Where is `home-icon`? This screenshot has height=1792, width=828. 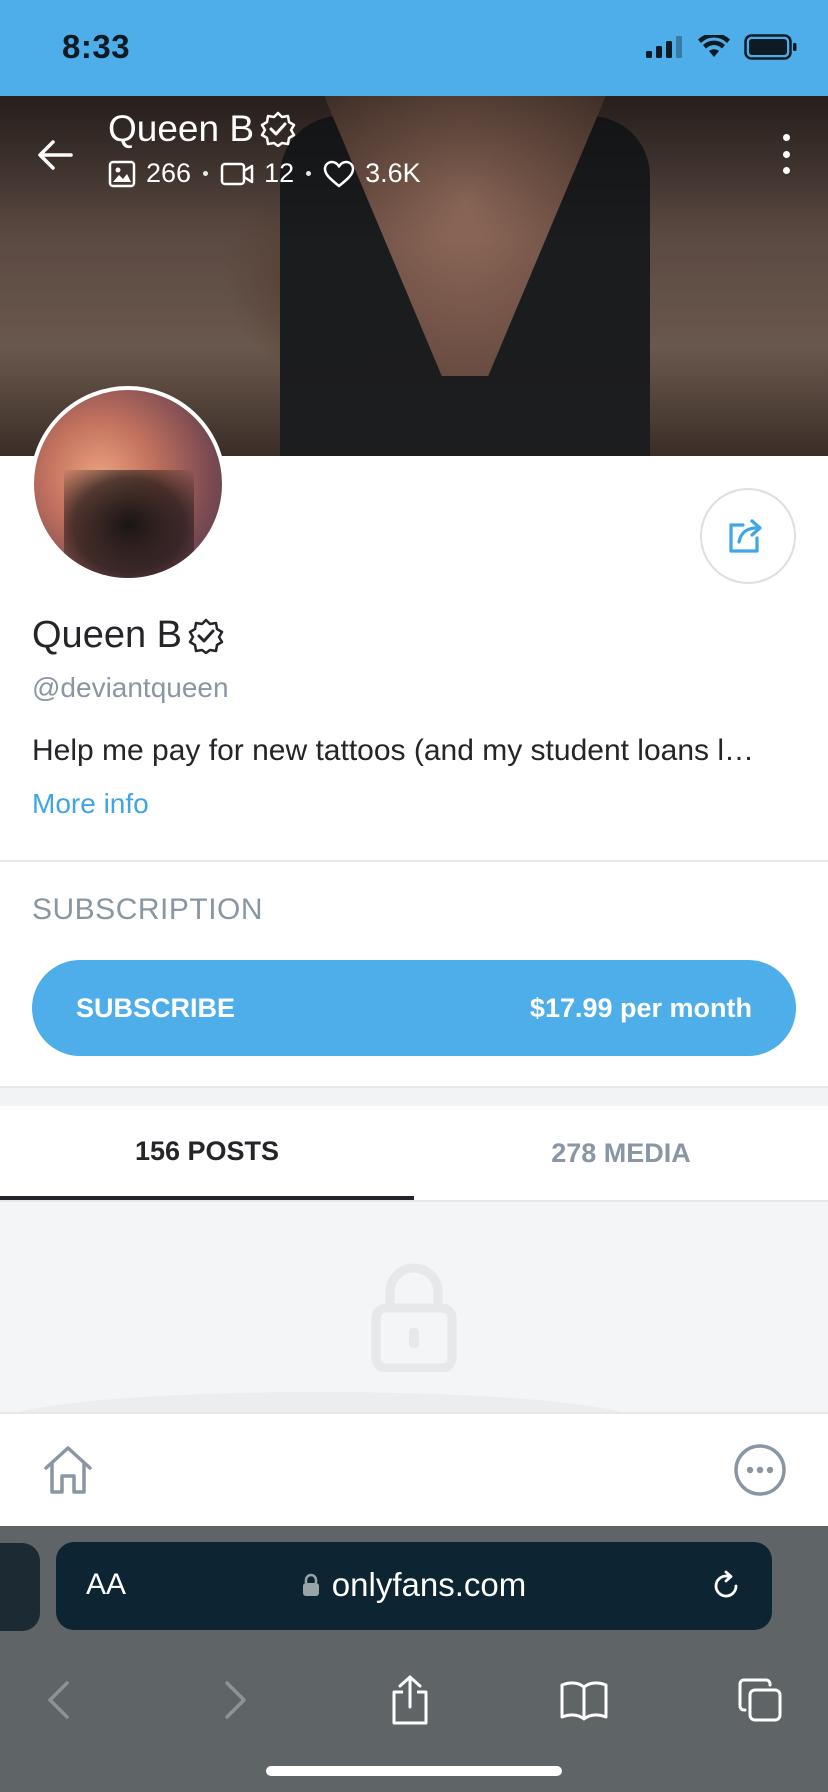 home-icon is located at coordinates (68, 1470).